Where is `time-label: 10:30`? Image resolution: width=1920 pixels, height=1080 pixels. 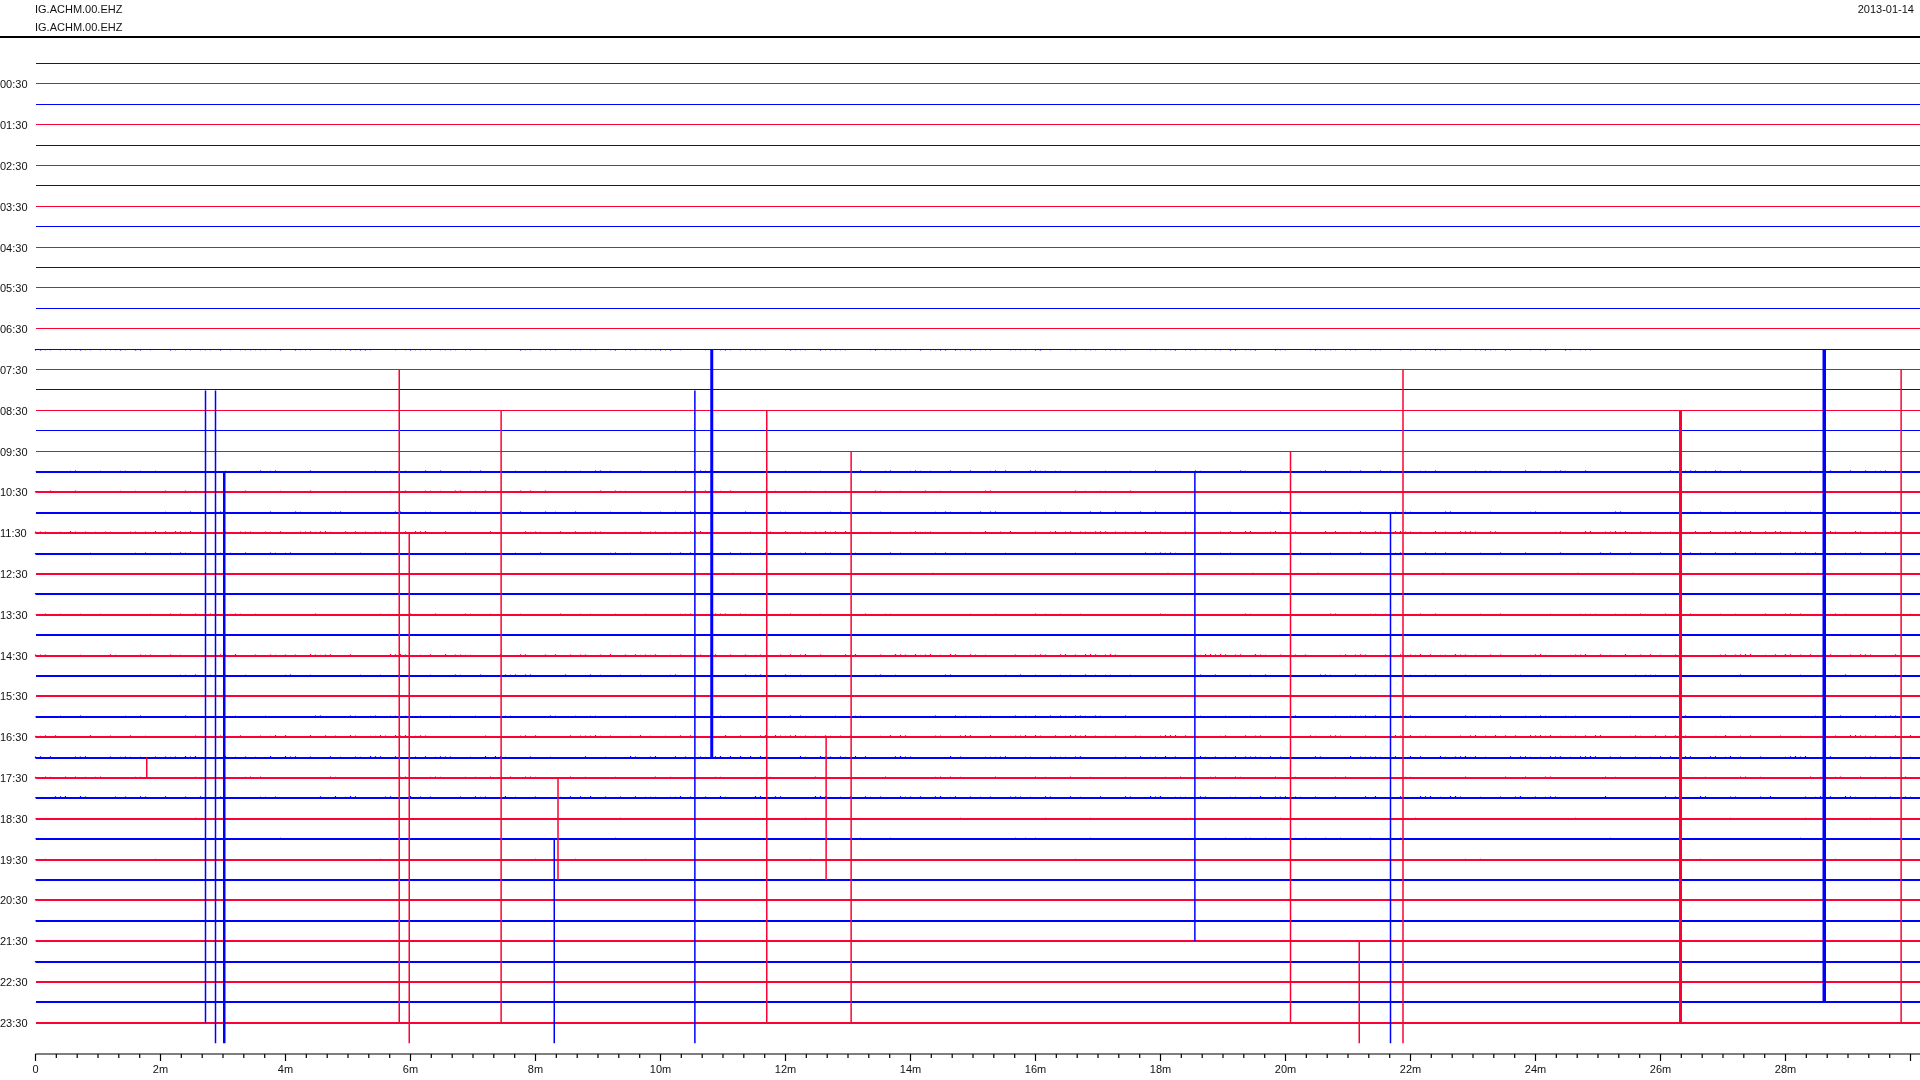
time-label: 10:30 is located at coordinates (14, 492).